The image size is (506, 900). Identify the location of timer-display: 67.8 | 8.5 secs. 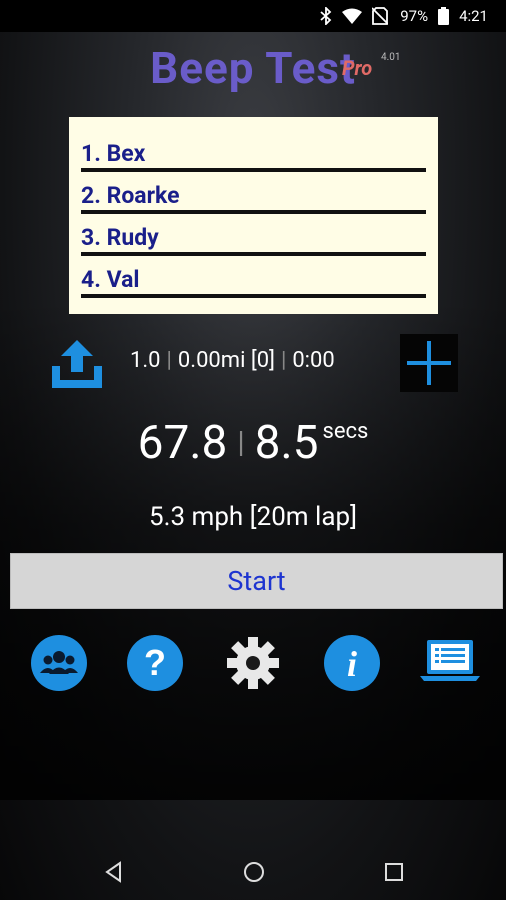
(253, 443).